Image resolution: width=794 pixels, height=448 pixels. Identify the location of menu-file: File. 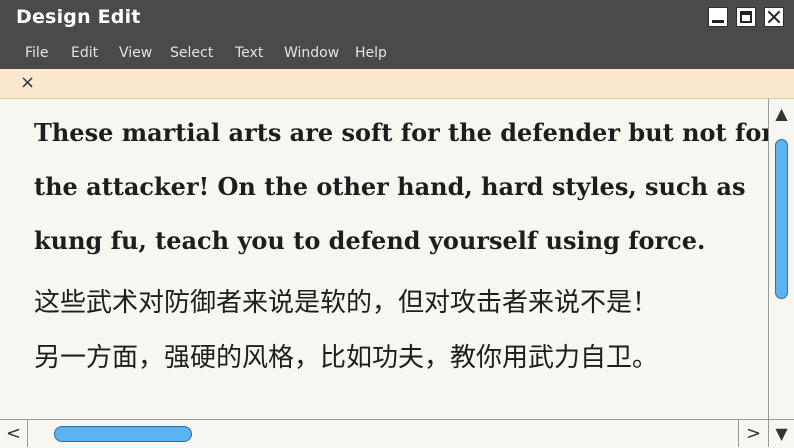
(36, 53).